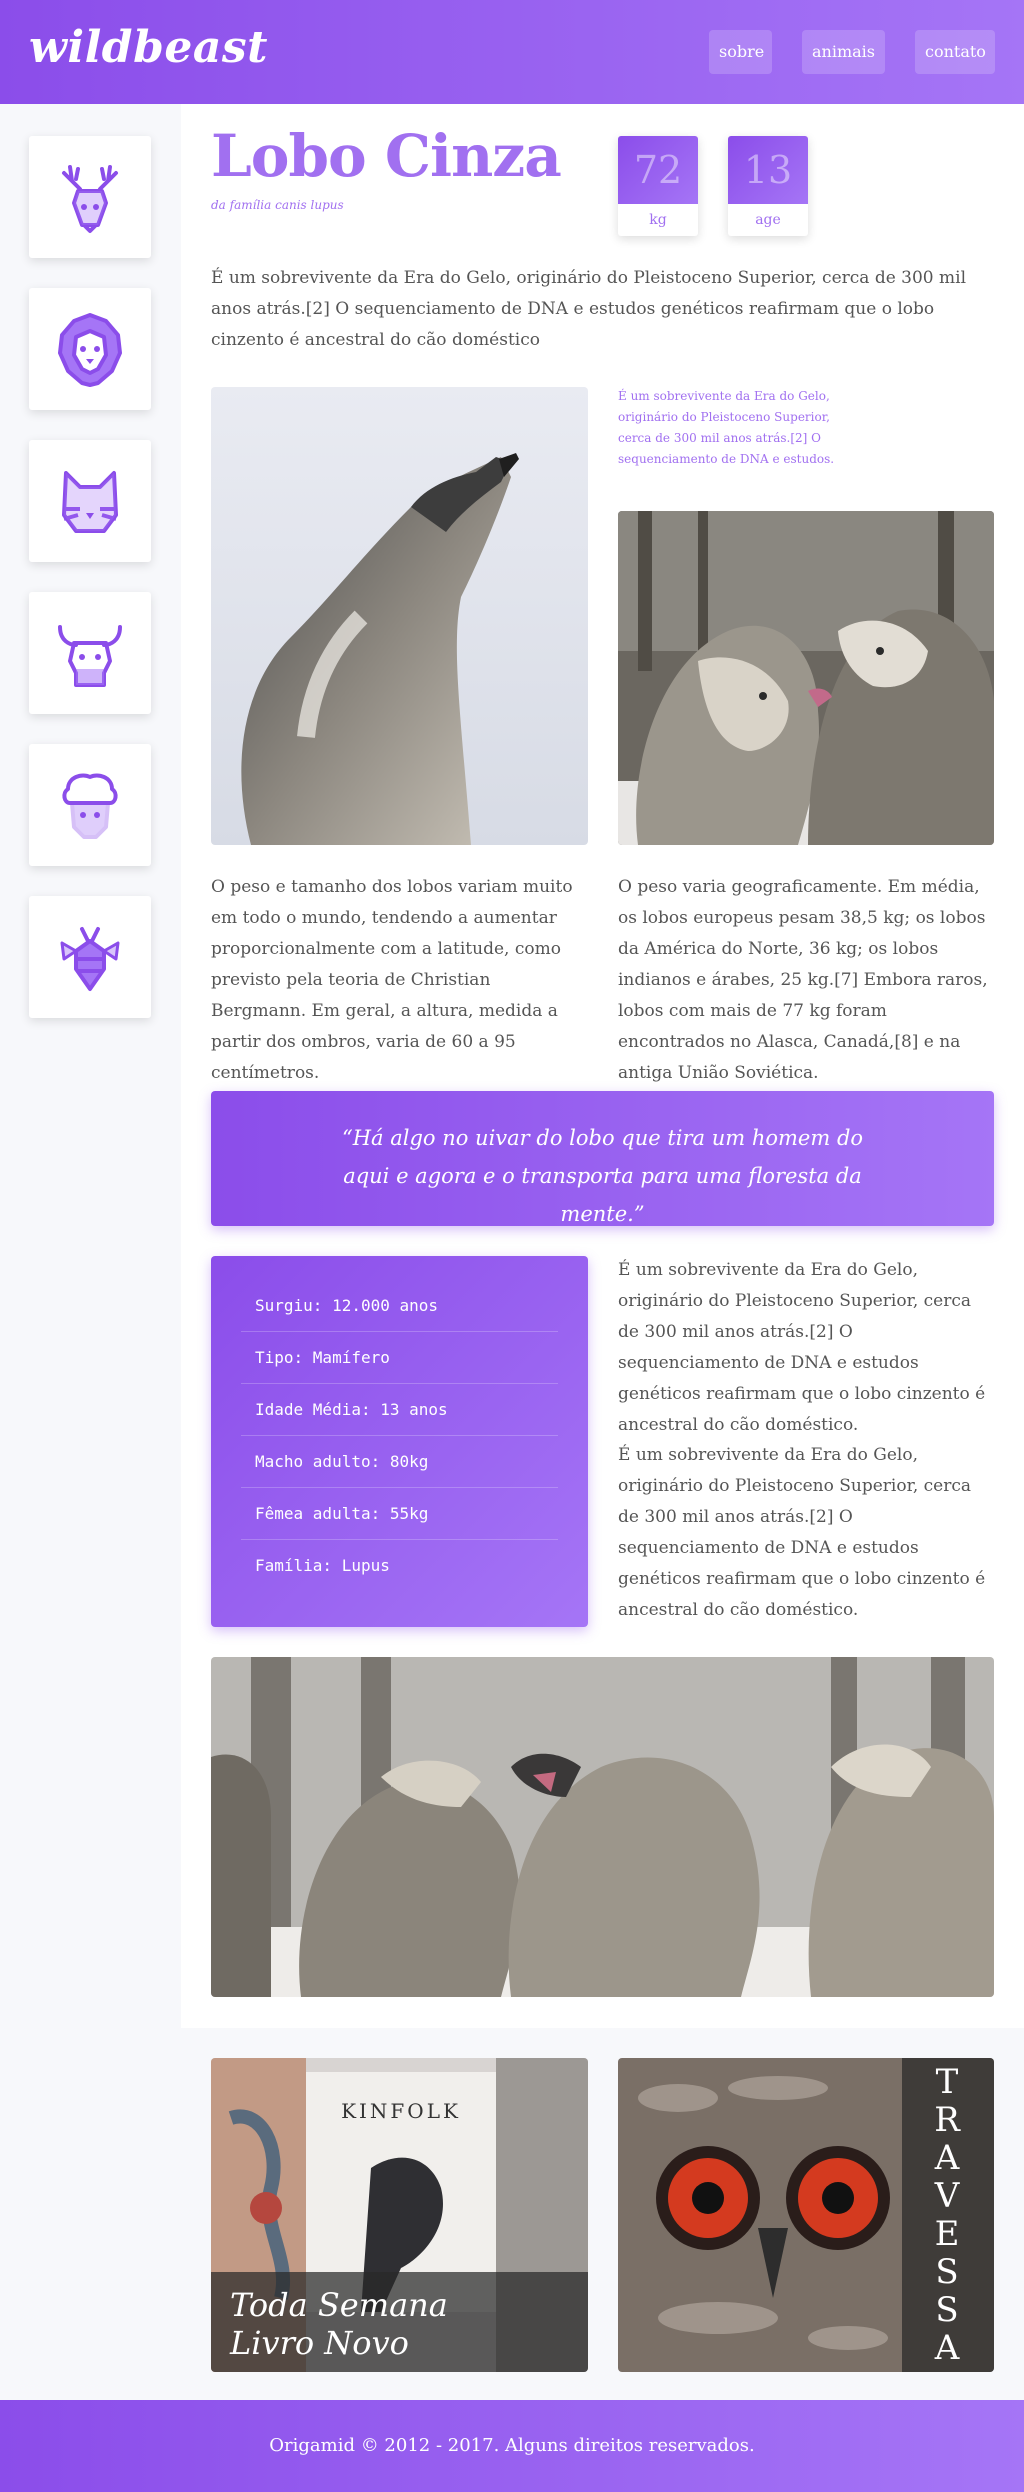 This screenshot has height=2492, width=1024. I want to click on lion-icon, so click(90, 350).